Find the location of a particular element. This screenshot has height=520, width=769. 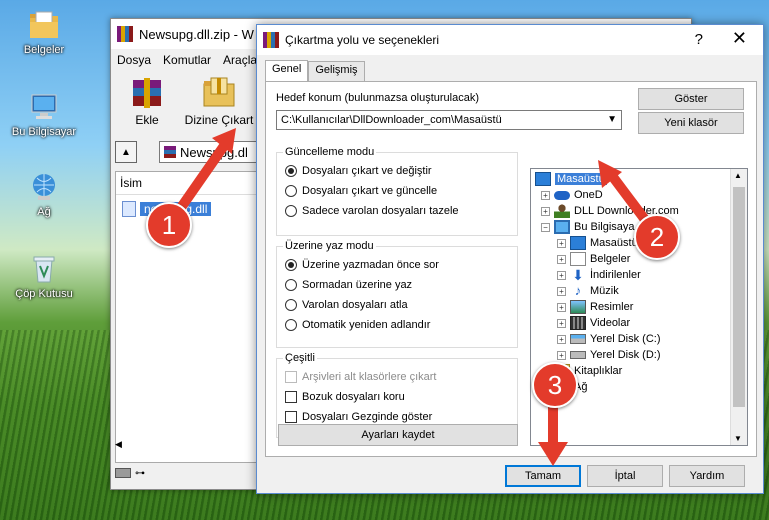

step-marker-2: 2 is located at coordinates (657, 237).